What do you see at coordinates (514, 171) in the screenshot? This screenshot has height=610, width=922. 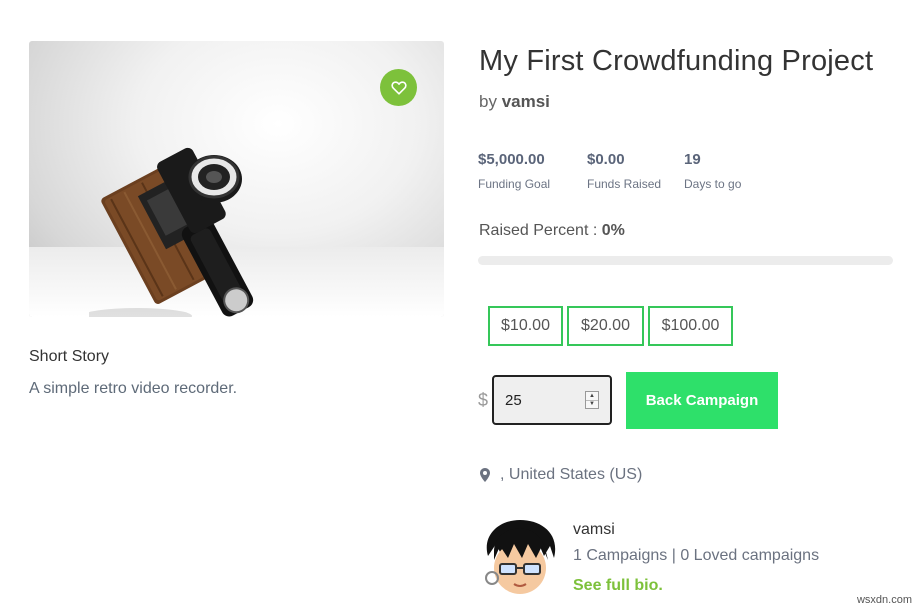 I see `stat-funding-goal: $5,000.00 Funding Goal` at bounding box center [514, 171].